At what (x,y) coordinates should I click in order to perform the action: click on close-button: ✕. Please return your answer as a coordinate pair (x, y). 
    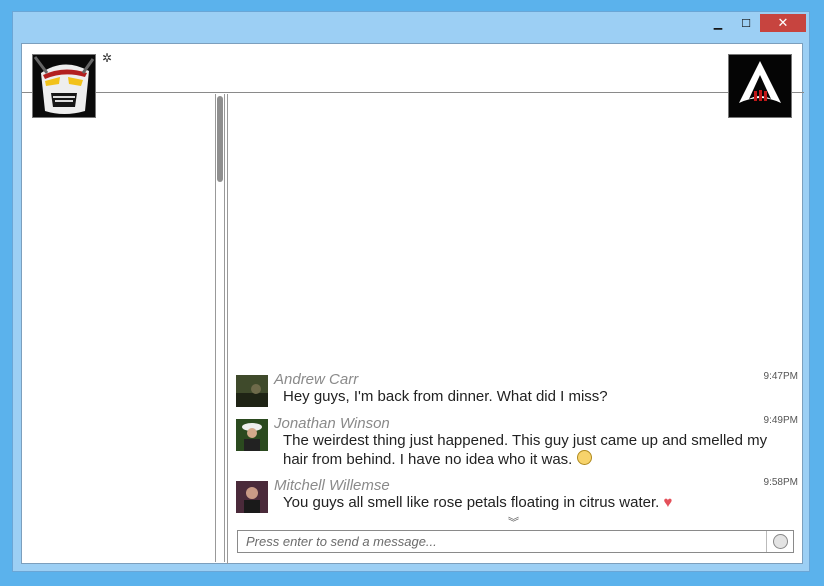
    Looking at the image, I should click on (783, 23).